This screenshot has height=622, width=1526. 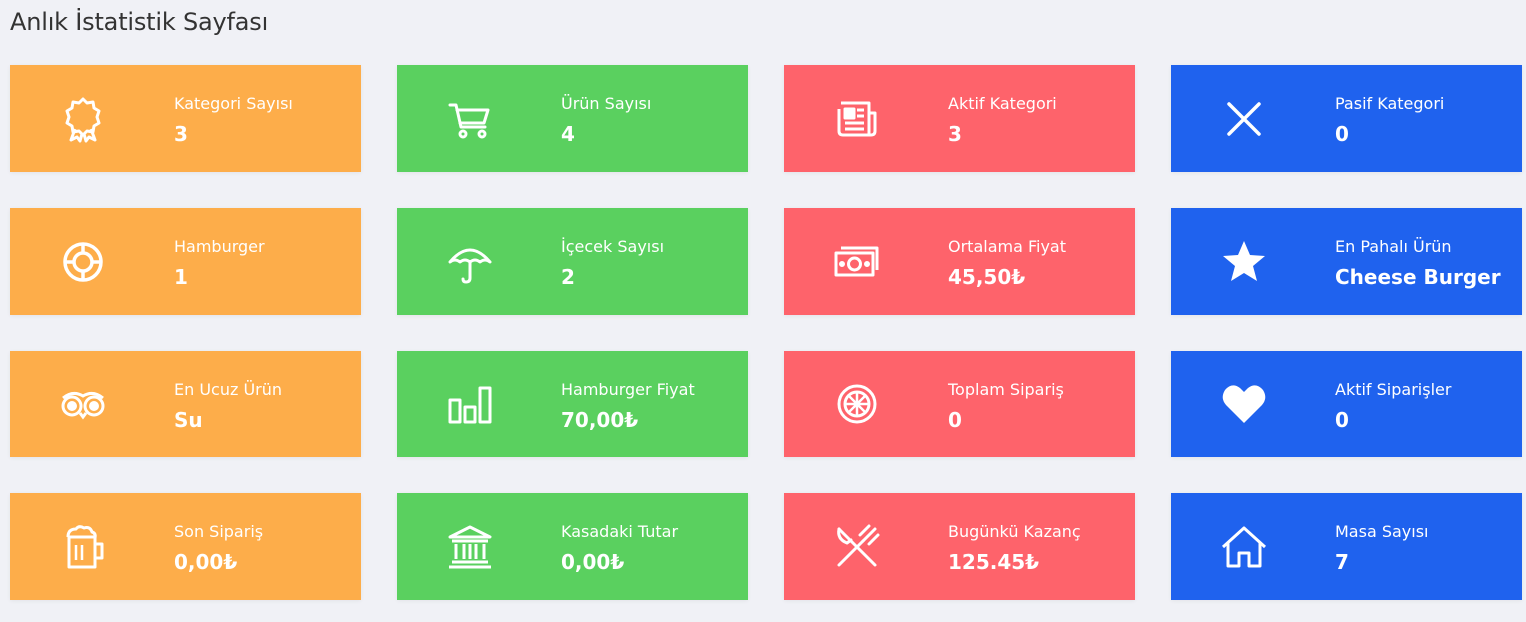 I want to click on stat-label: En Pahalı Ürün, so click(x=1393, y=246).